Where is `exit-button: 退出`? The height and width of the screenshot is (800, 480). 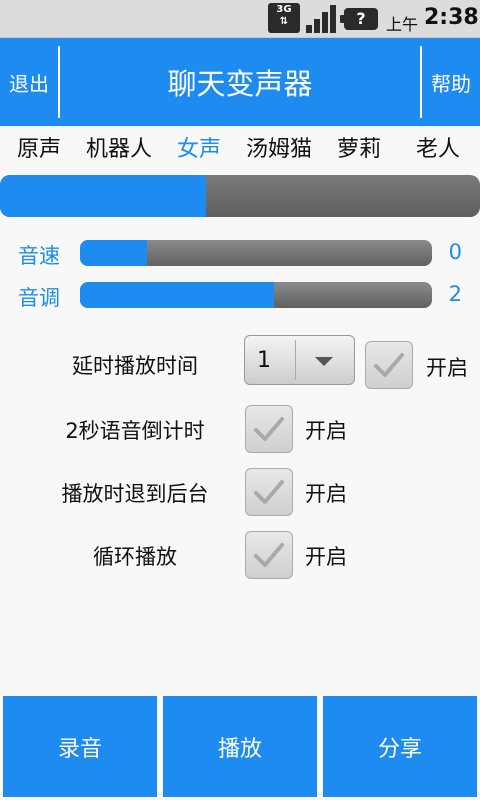
exit-button: 退出 is located at coordinates (29, 82).